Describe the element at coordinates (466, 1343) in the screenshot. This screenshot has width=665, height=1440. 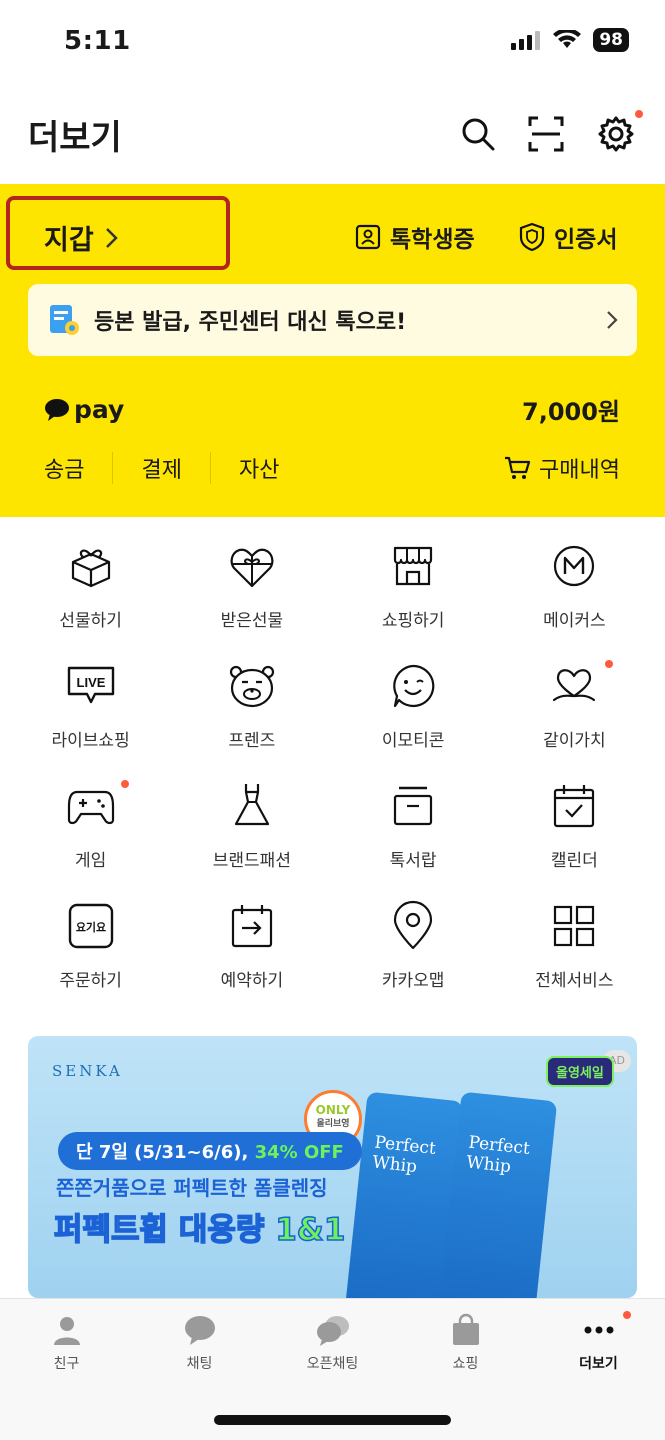
I see `tab-shopping: 쇼핑` at that location.